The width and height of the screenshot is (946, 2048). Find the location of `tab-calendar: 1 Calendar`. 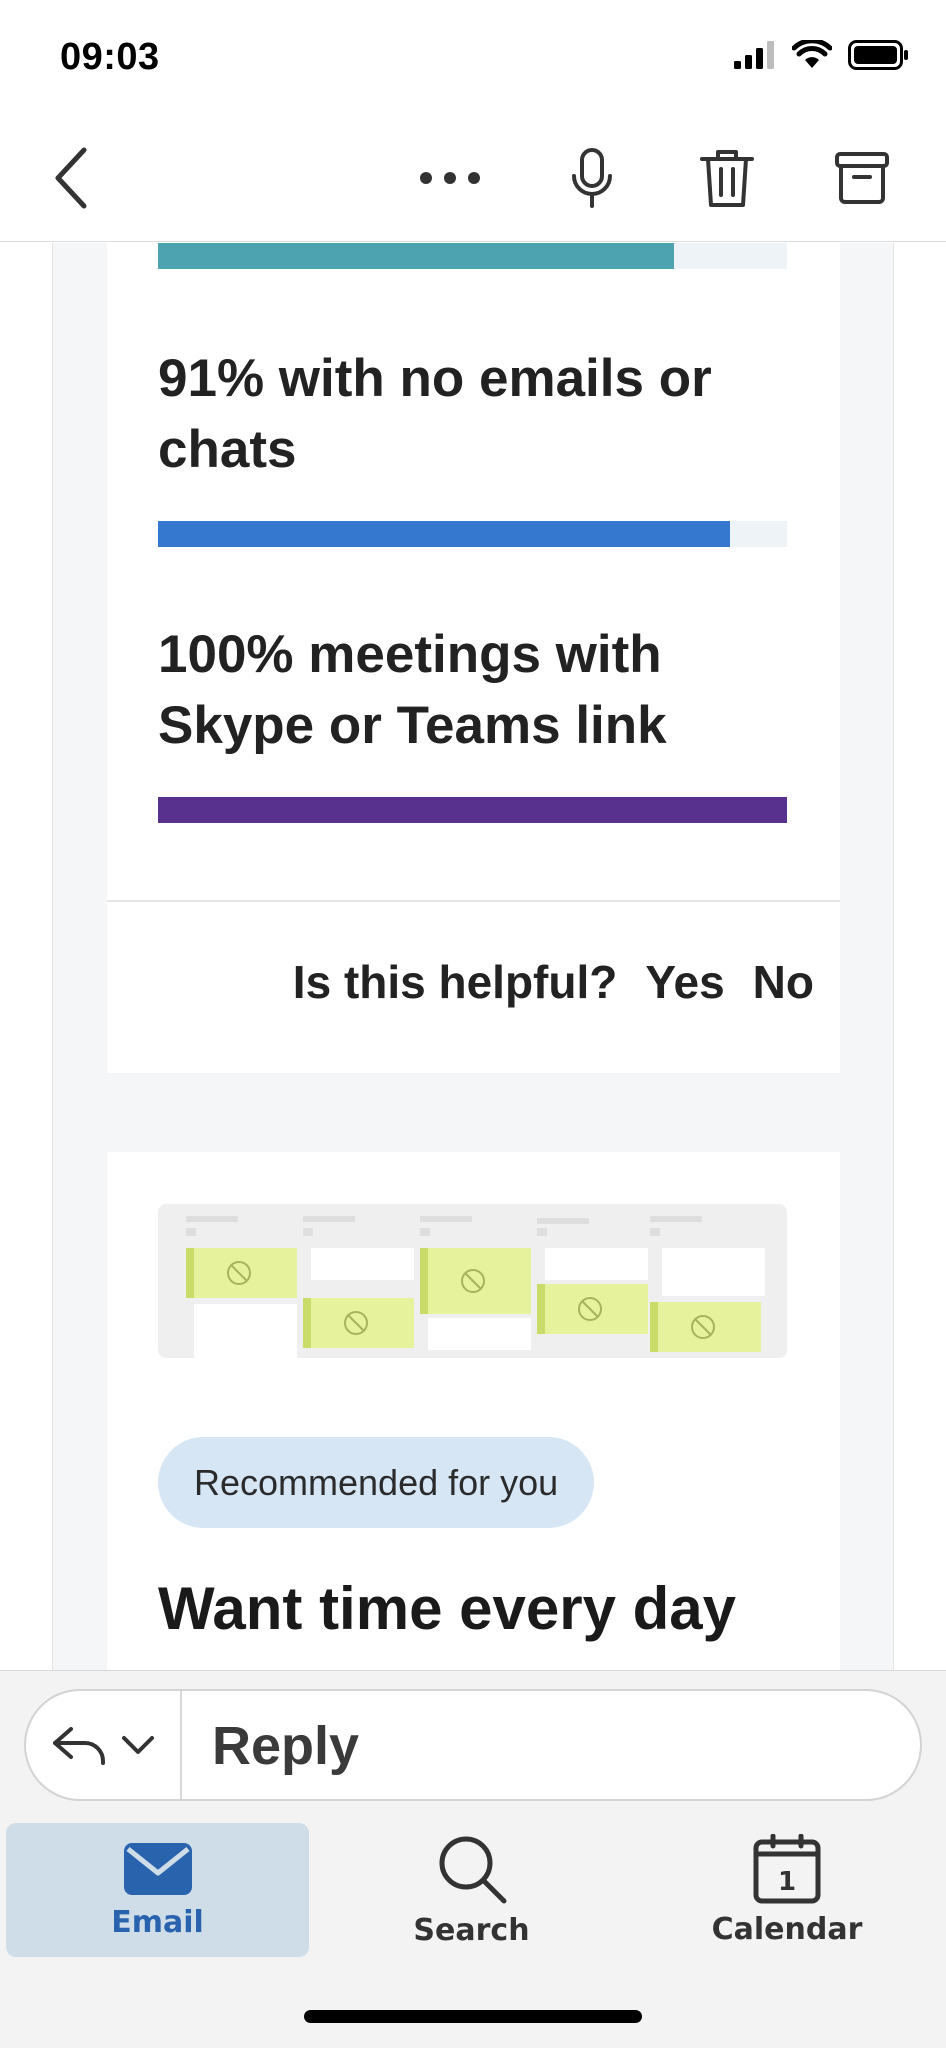

tab-calendar: 1 Calendar is located at coordinates (787, 1890).